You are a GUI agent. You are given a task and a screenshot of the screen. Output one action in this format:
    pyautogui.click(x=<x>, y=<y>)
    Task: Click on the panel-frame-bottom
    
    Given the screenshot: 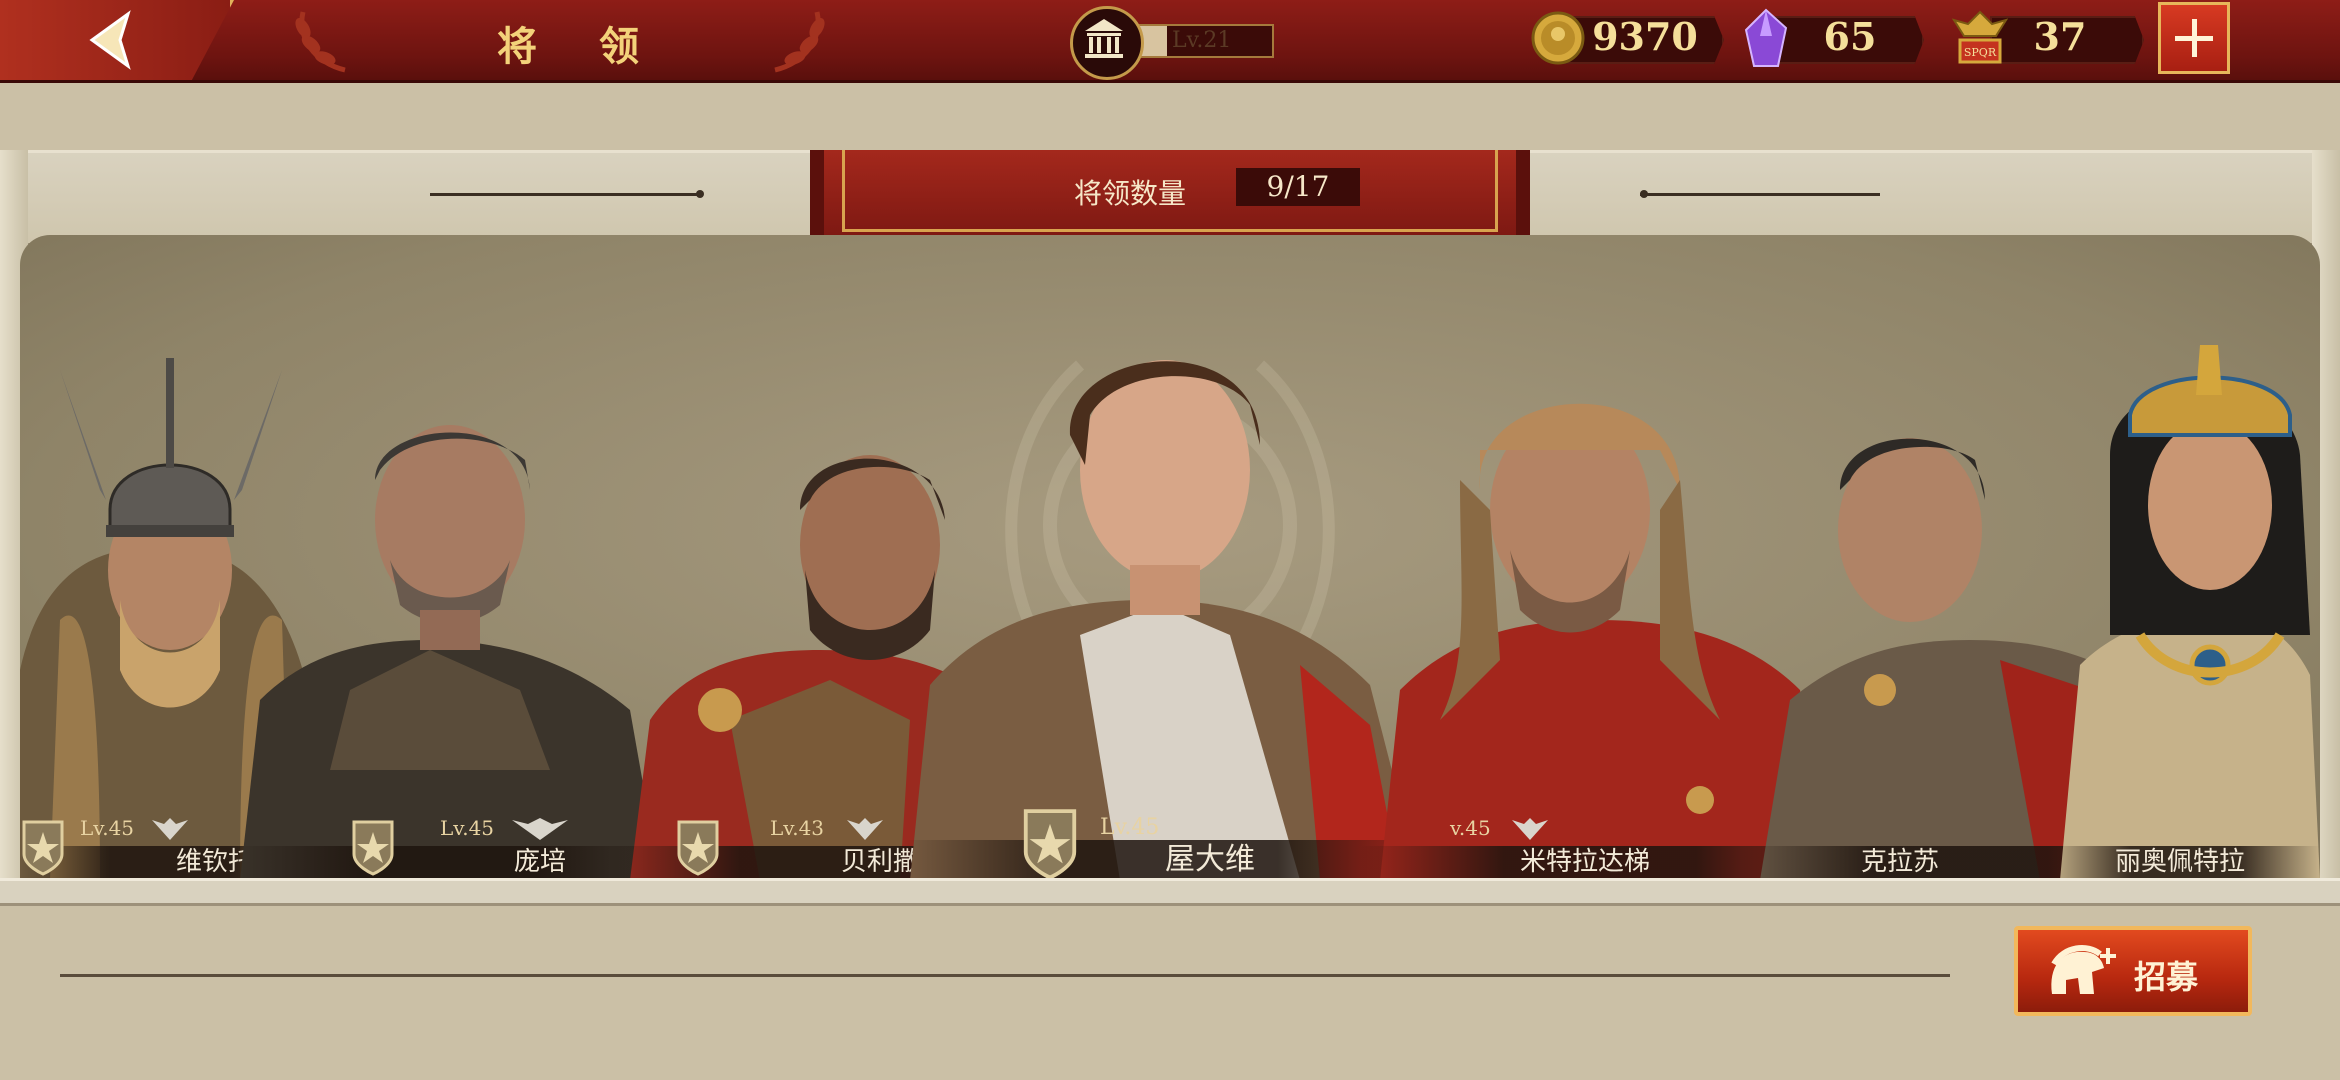 What is the action you would take?
    pyautogui.click(x=1170, y=892)
    